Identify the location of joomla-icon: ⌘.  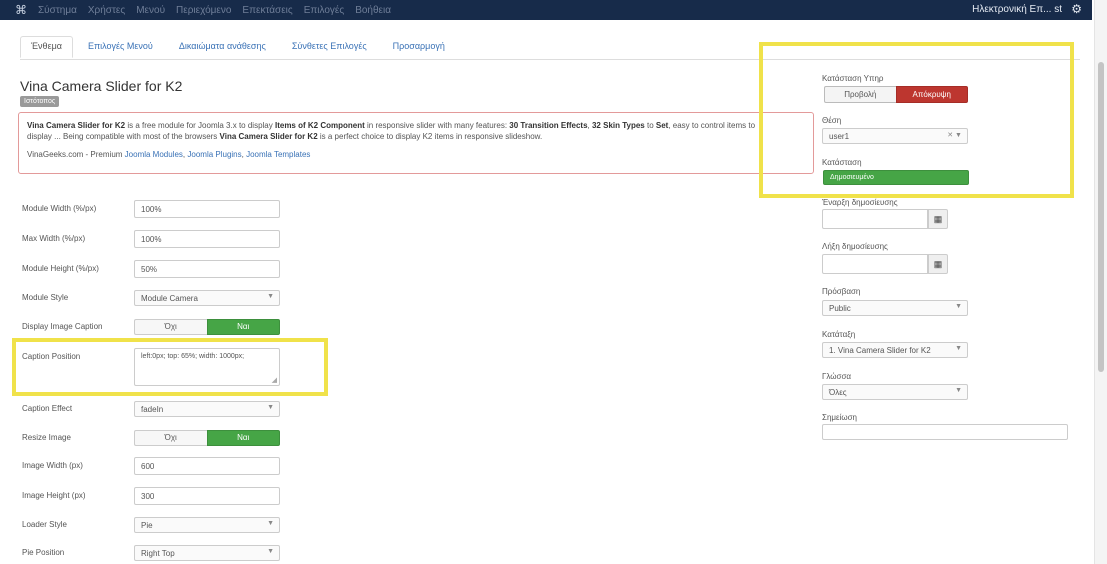
(21, 10).